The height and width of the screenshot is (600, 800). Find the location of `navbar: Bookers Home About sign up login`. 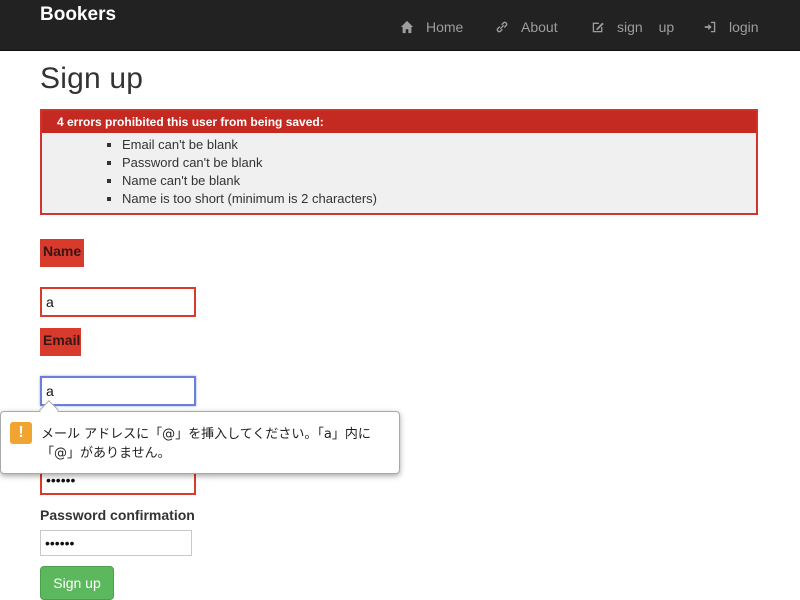

navbar: Bookers Home About sign up login is located at coordinates (400, 25).